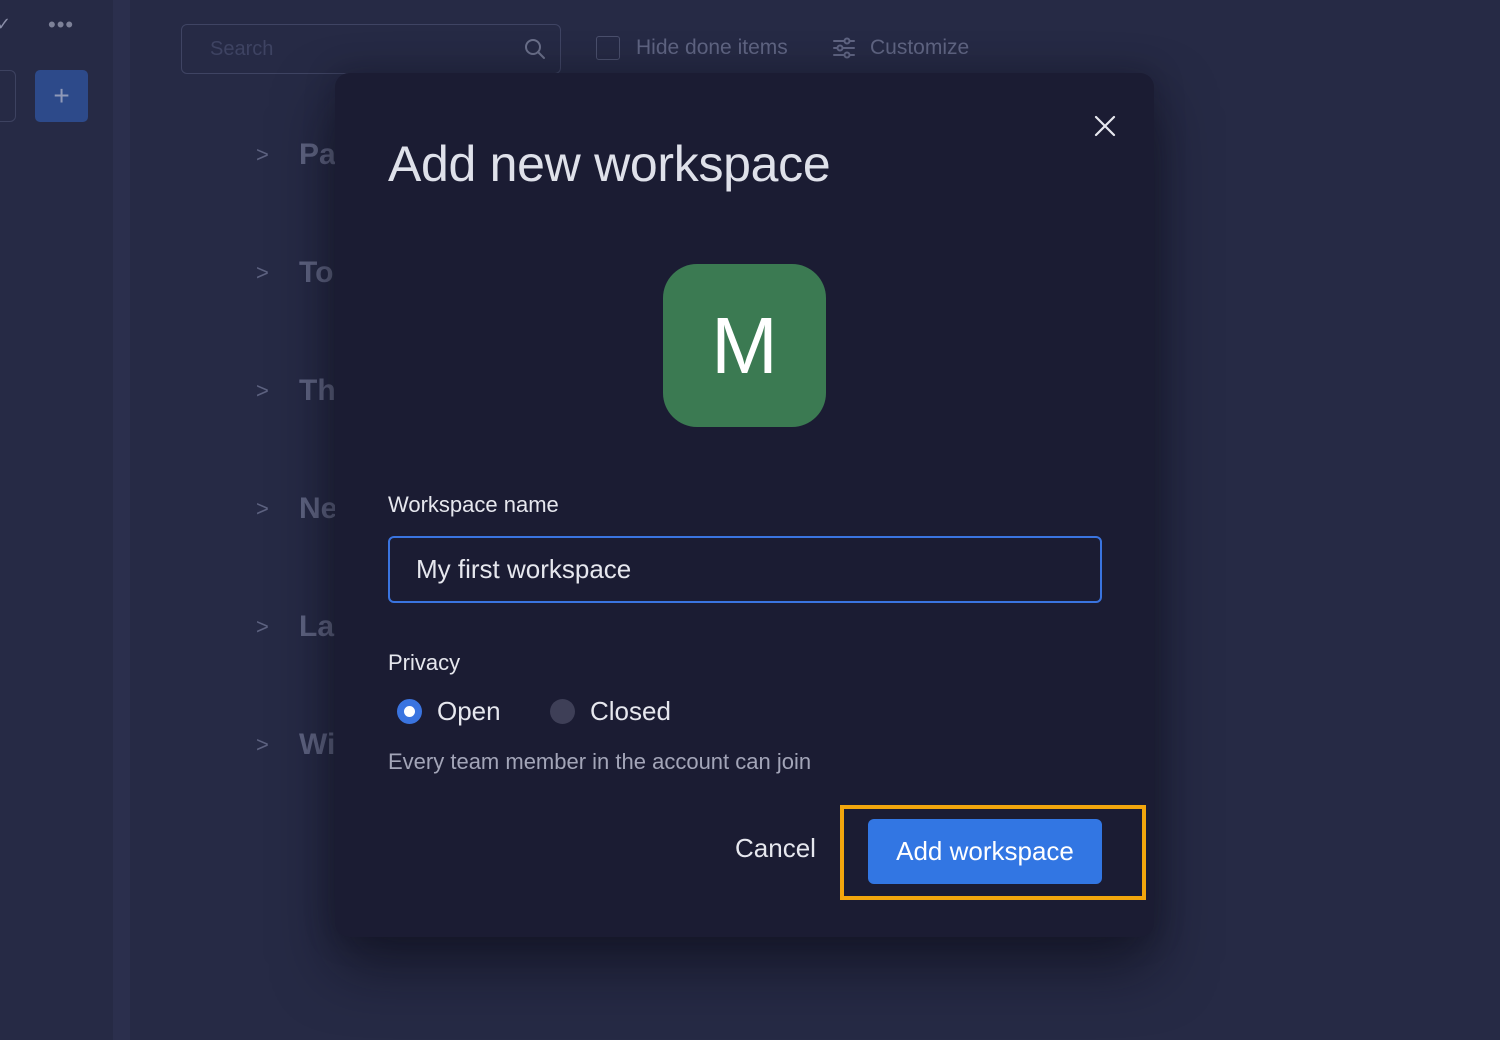 Image resolution: width=1500 pixels, height=1040 pixels. I want to click on add-item-button: +, so click(61, 96).